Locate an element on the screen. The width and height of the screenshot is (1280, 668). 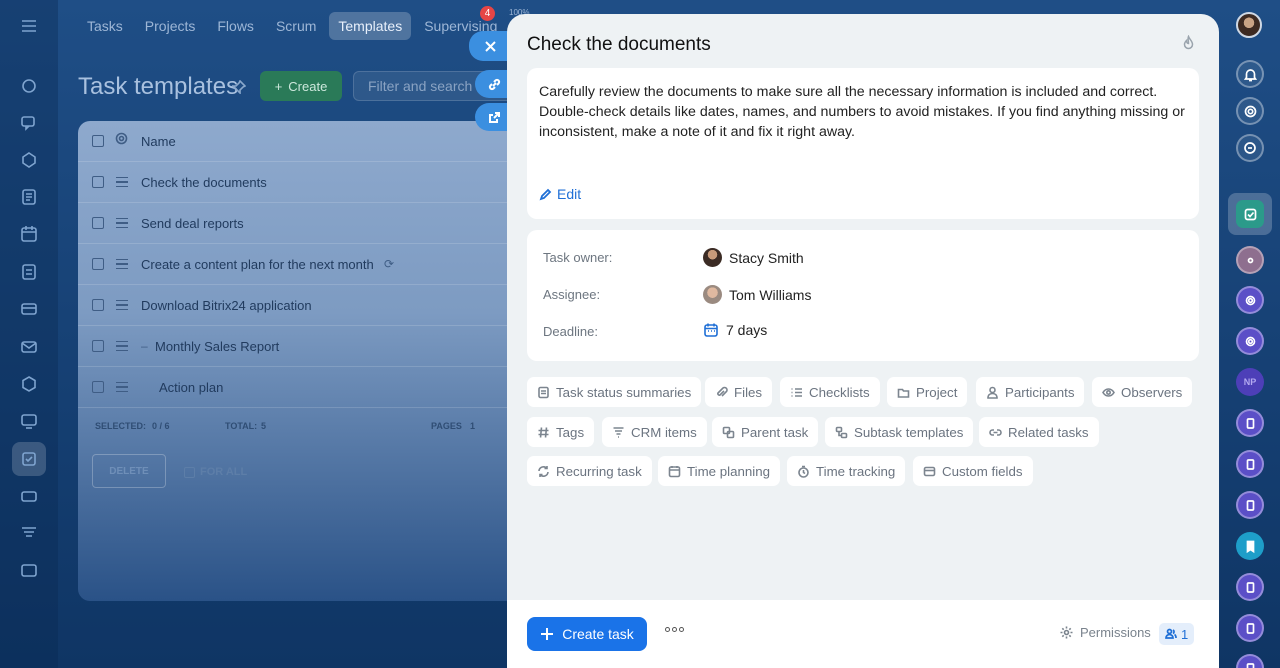
table-row: Download Bitrix24 application is located at coordinates (298, 305).